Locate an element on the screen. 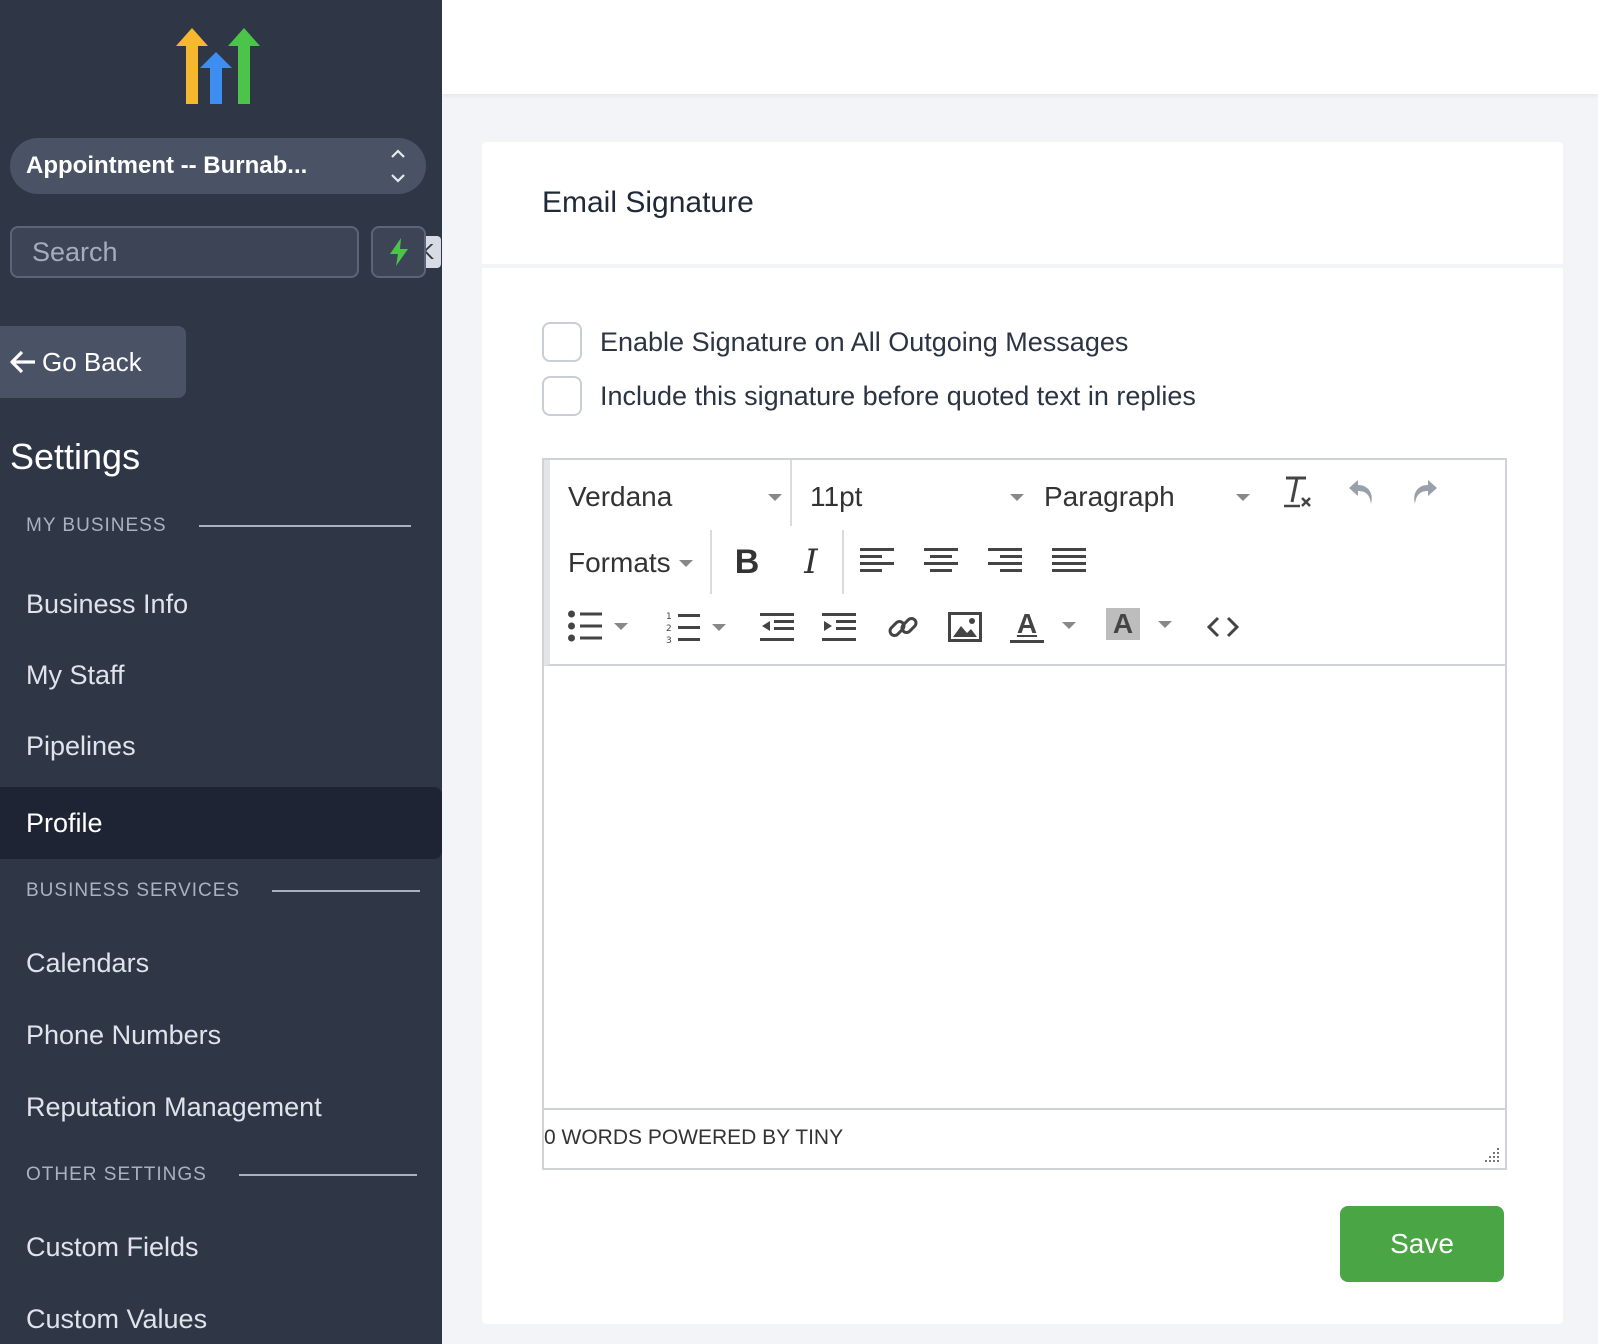  sidebar-item-reputation-management: Reputation Management is located at coordinates (221, 1107).